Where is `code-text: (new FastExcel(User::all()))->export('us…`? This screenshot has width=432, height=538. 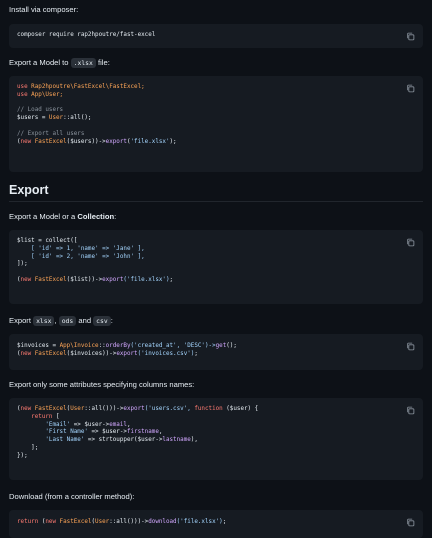
code-text: (new FastExcel(User::all()))->export('us… is located at coordinates (216, 429).